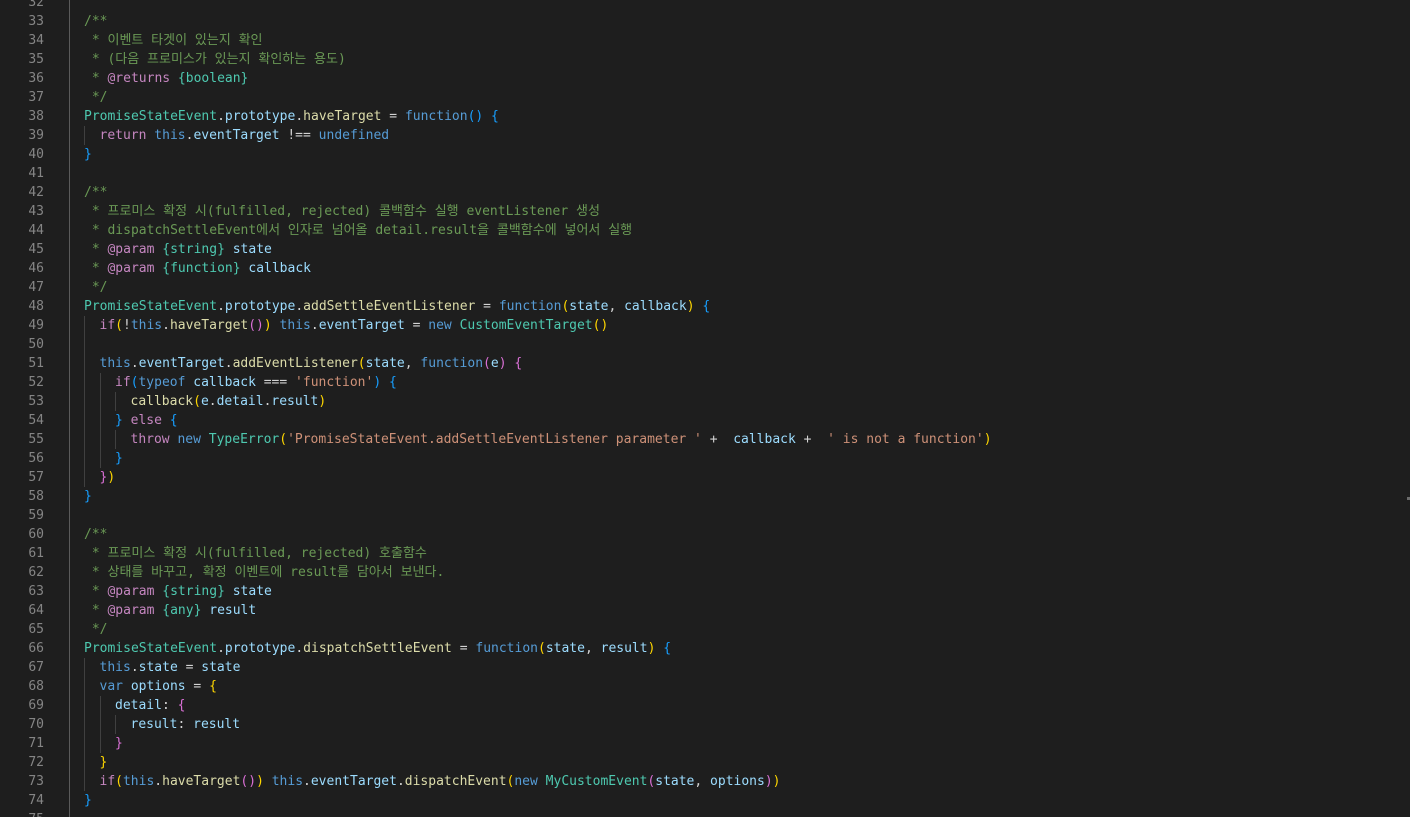 Image resolution: width=1410 pixels, height=817 pixels. I want to click on code-token: dispatchEvent, so click(455, 781).